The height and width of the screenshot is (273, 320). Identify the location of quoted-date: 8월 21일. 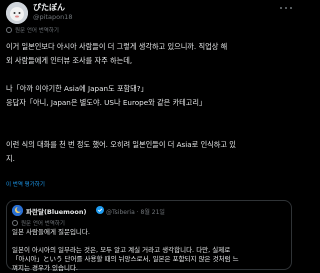
(153, 212).